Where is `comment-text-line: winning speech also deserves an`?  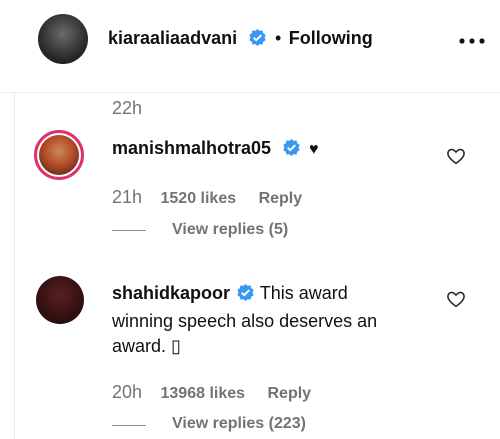
comment-text-line: winning speech also deserves an is located at coordinates (245, 321).